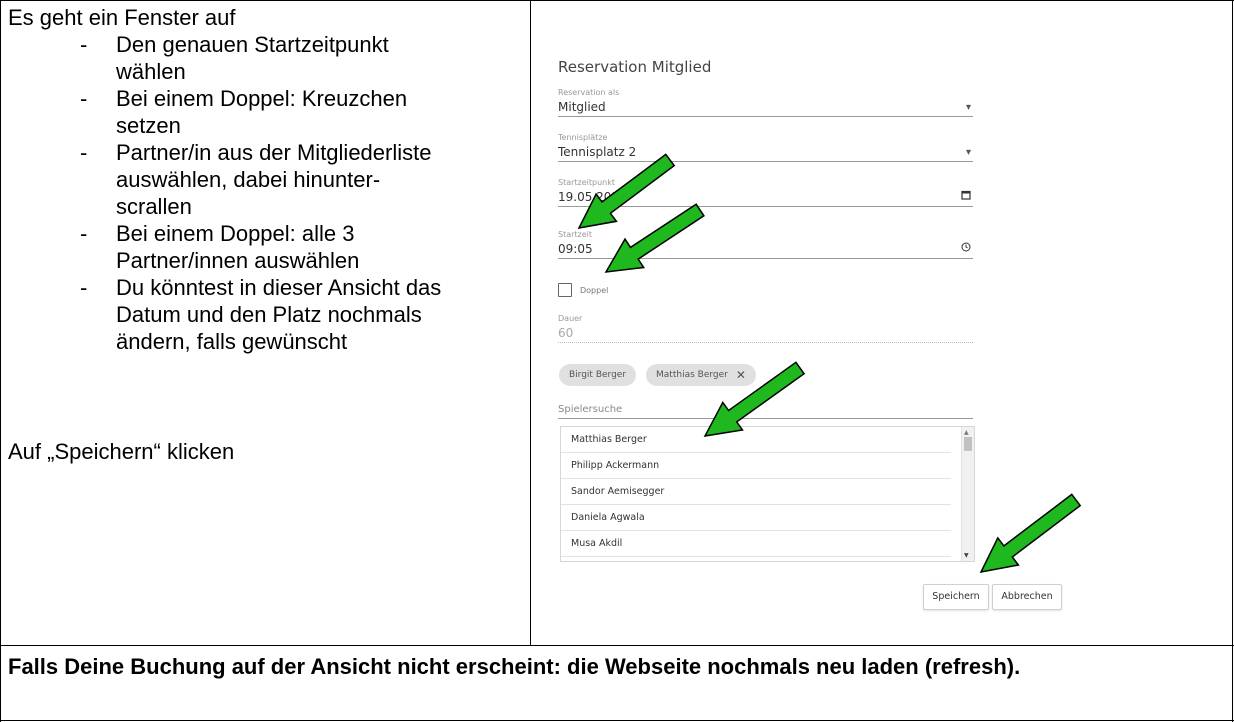  I want to click on list-item: Sandor Aemisegger, so click(756, 492).